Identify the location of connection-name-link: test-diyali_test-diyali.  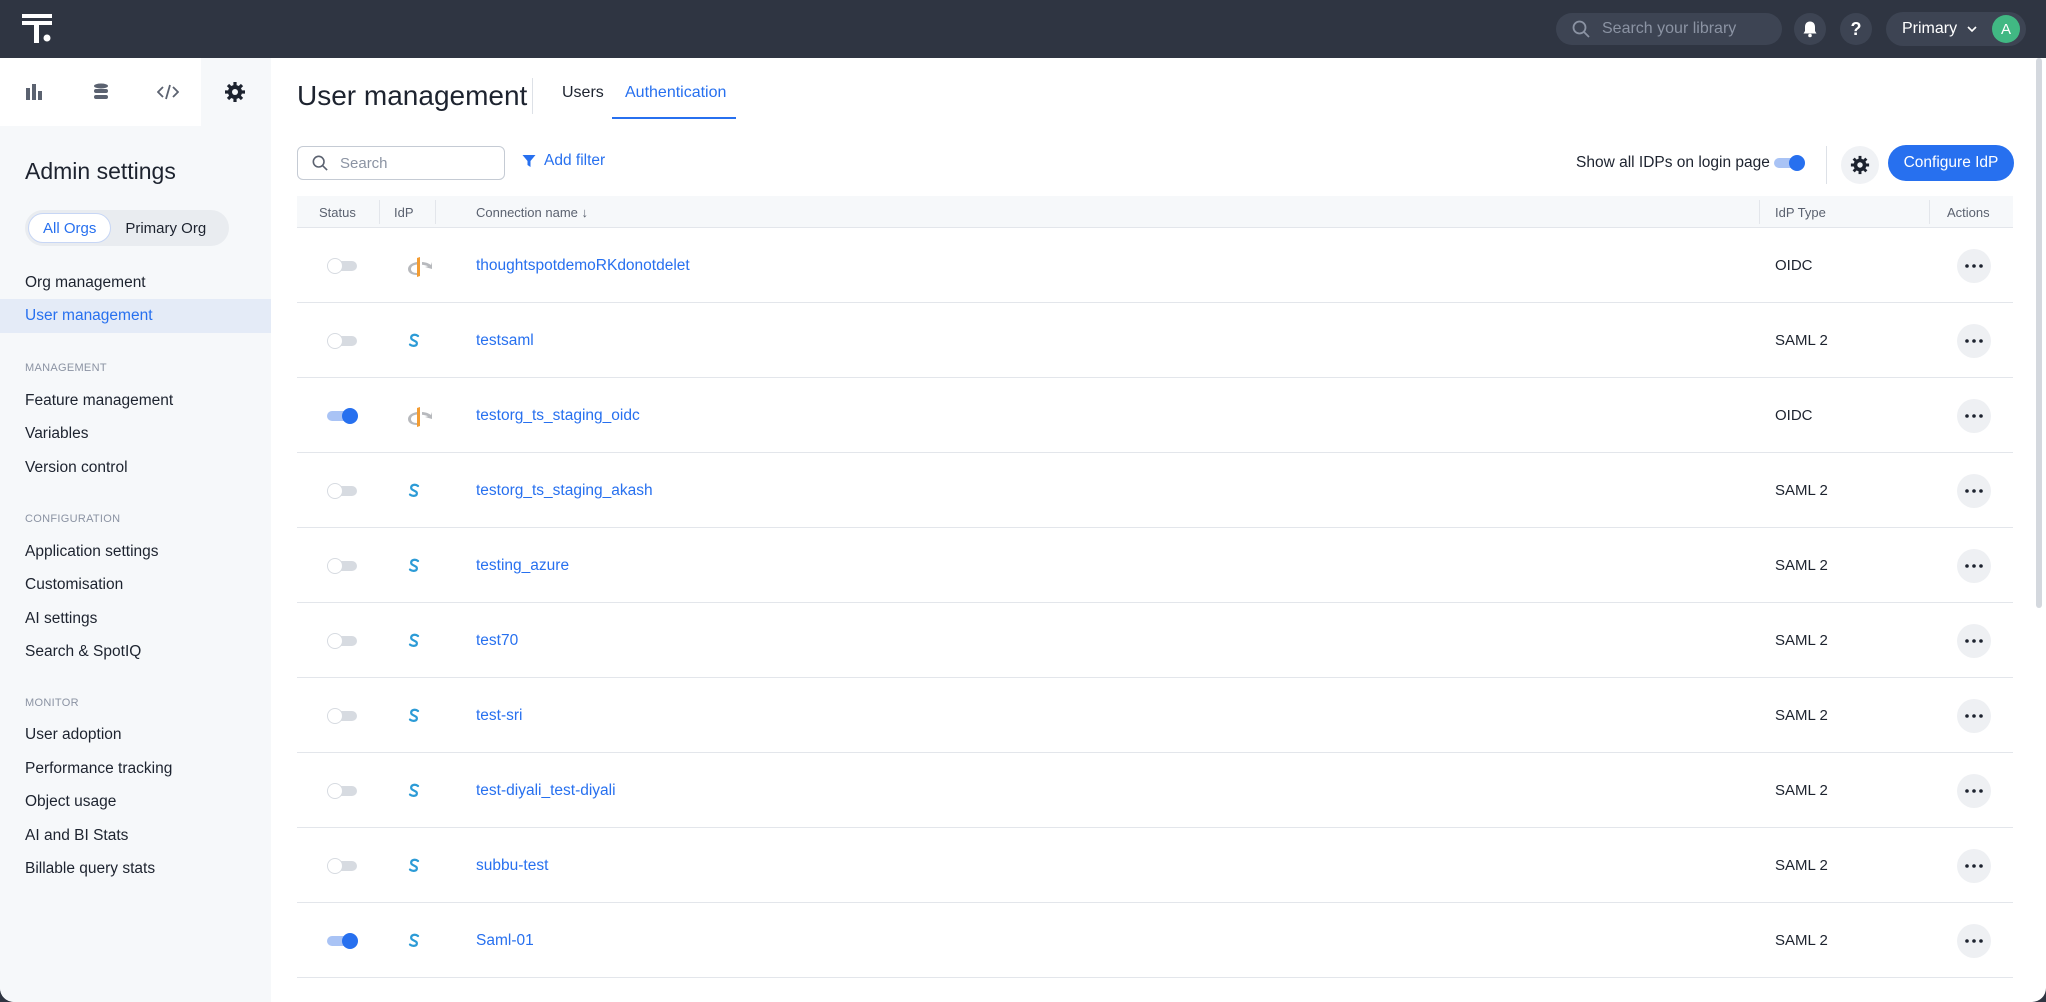
(546, 790).